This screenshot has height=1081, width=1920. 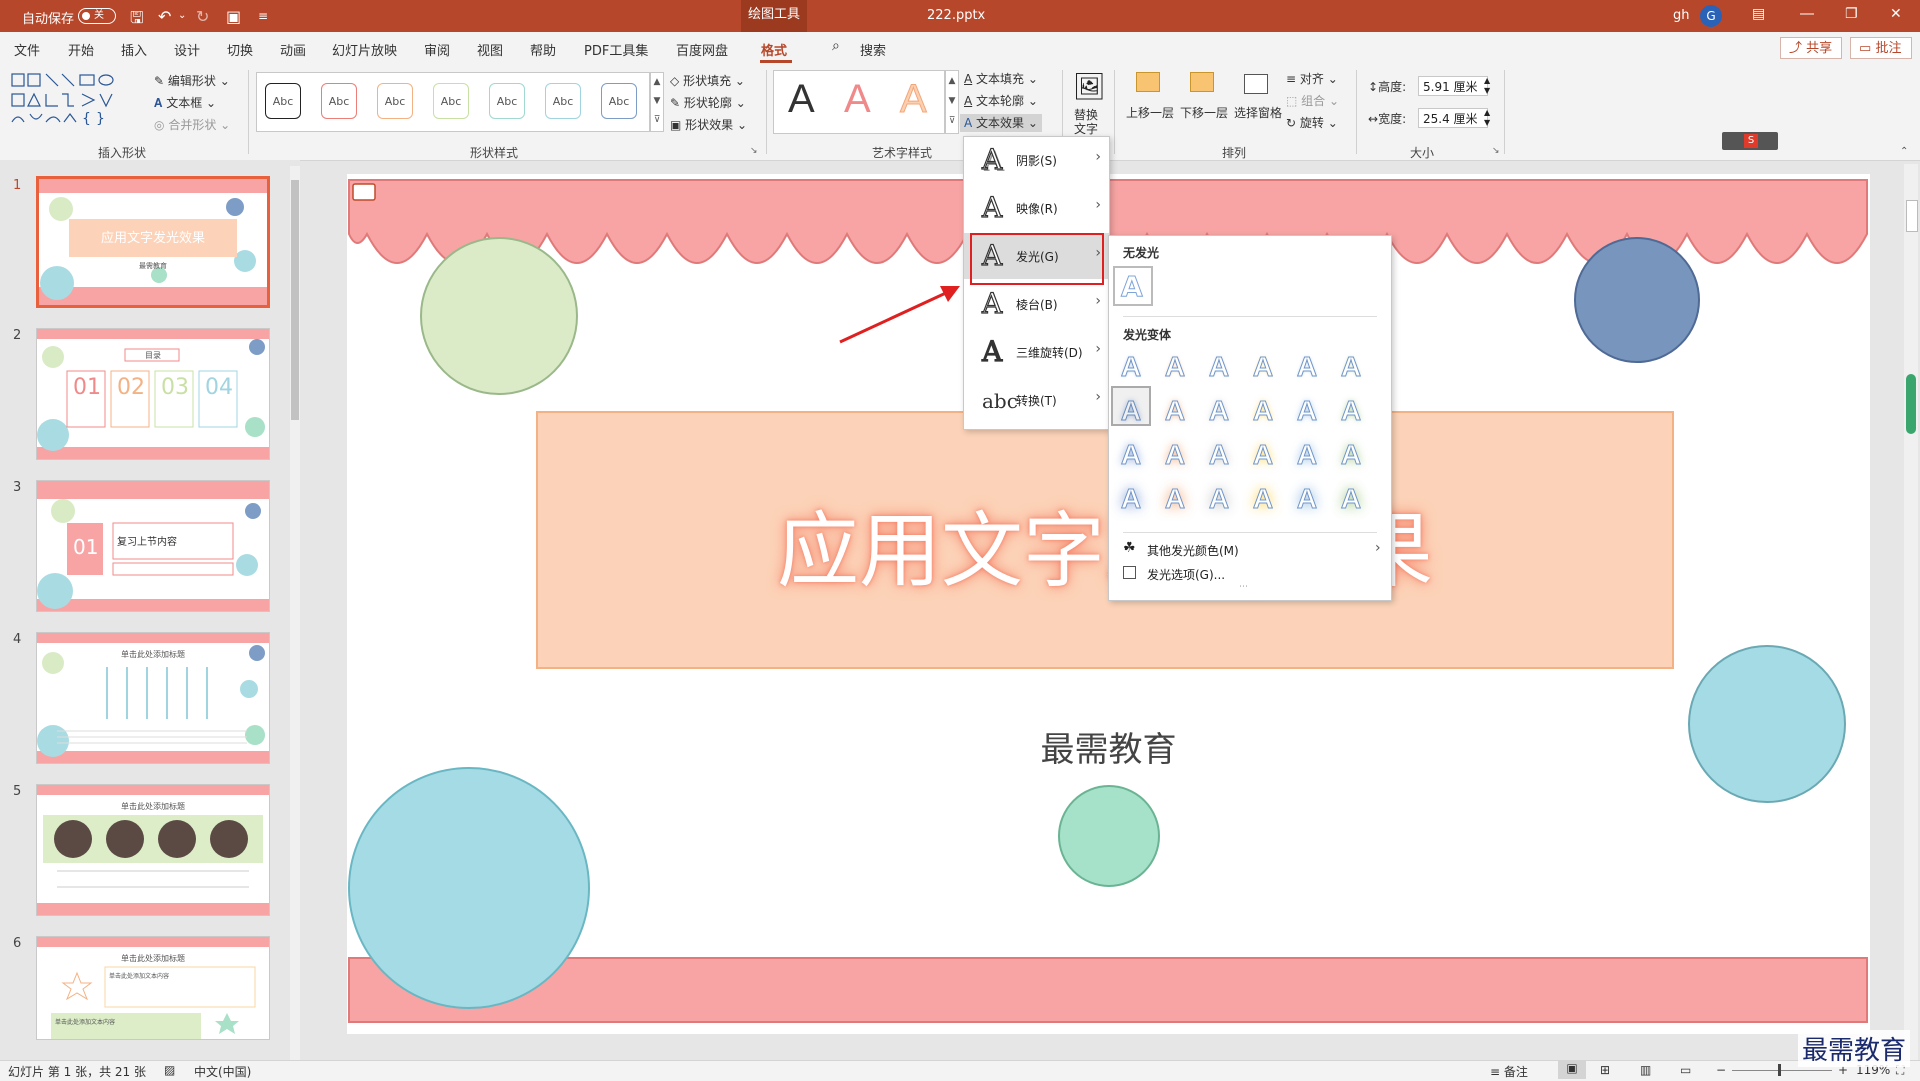 What do you see at coordinates (1219, 454) in the screenshot?
I see `glow-variant-r3-c3: A` at bounding box center [1219, 454].